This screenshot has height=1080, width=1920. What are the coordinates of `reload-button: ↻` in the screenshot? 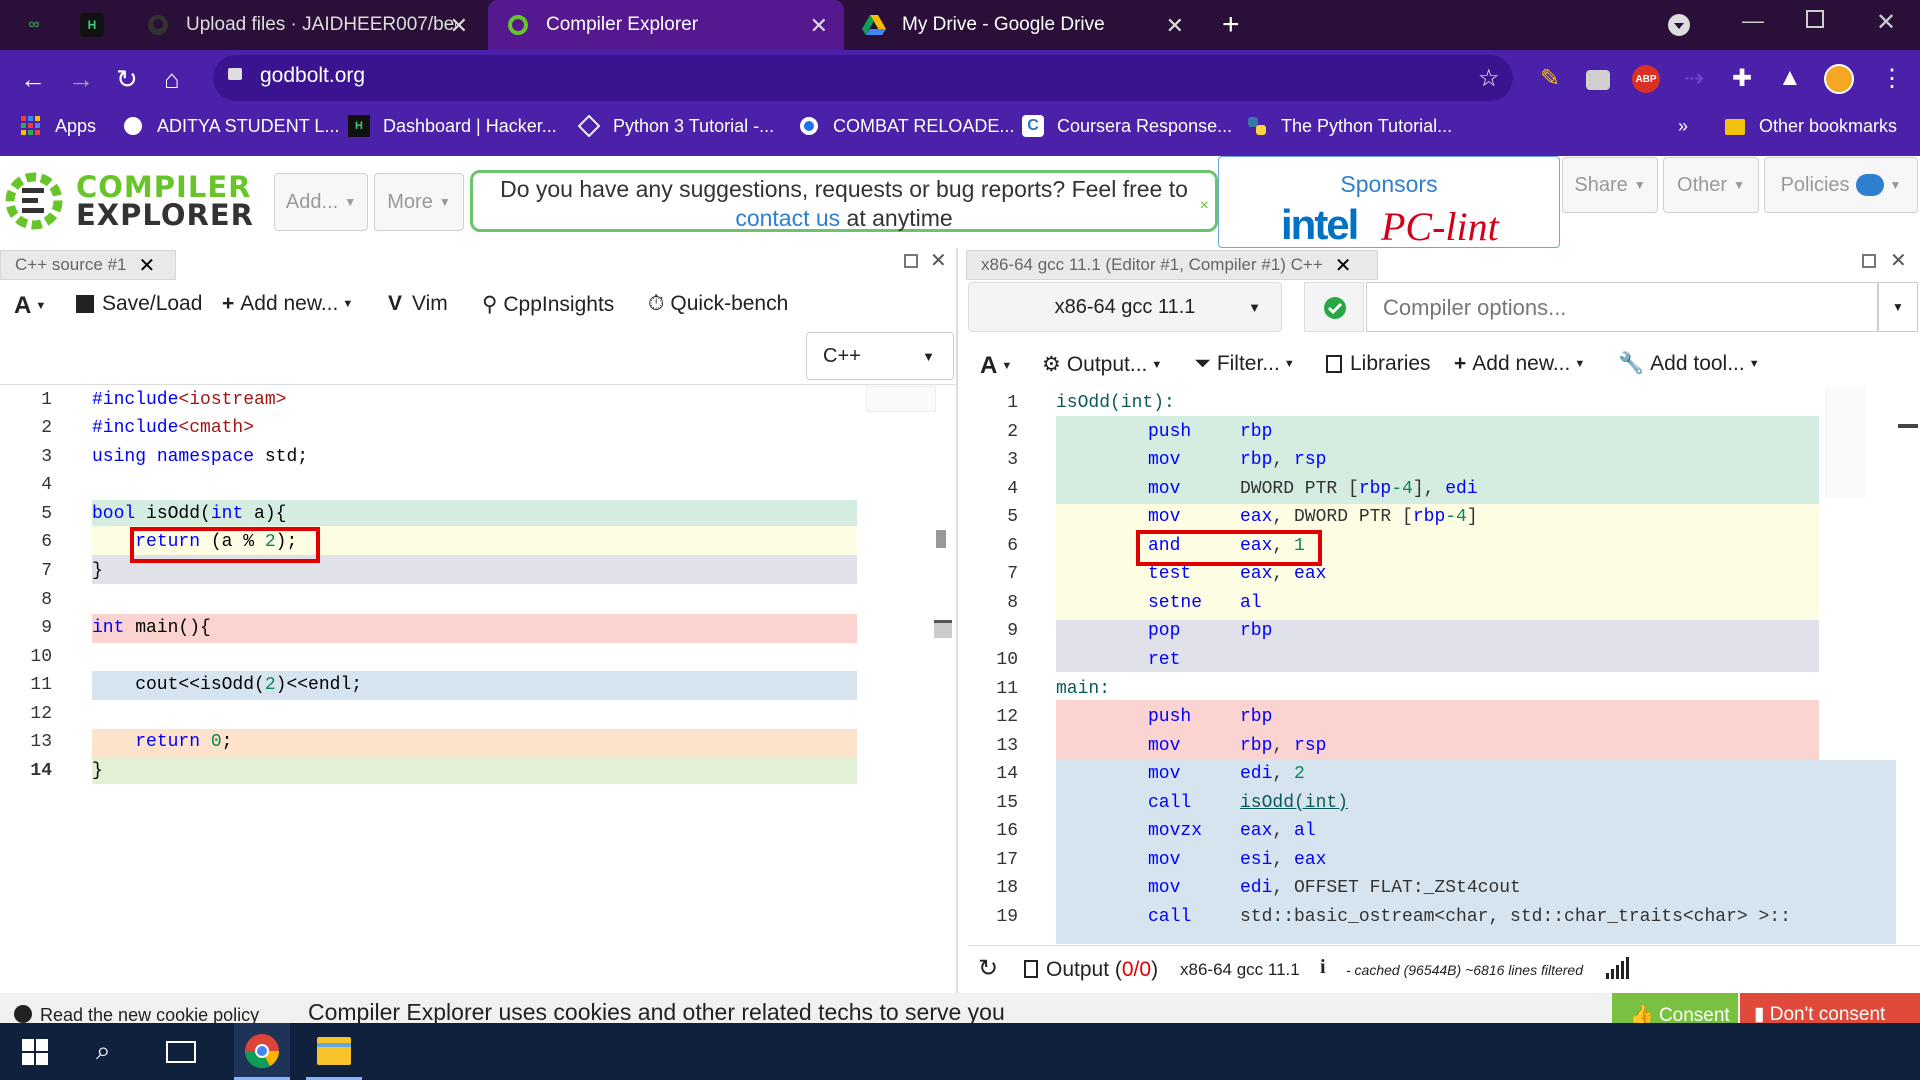 It's located at (127, 79).